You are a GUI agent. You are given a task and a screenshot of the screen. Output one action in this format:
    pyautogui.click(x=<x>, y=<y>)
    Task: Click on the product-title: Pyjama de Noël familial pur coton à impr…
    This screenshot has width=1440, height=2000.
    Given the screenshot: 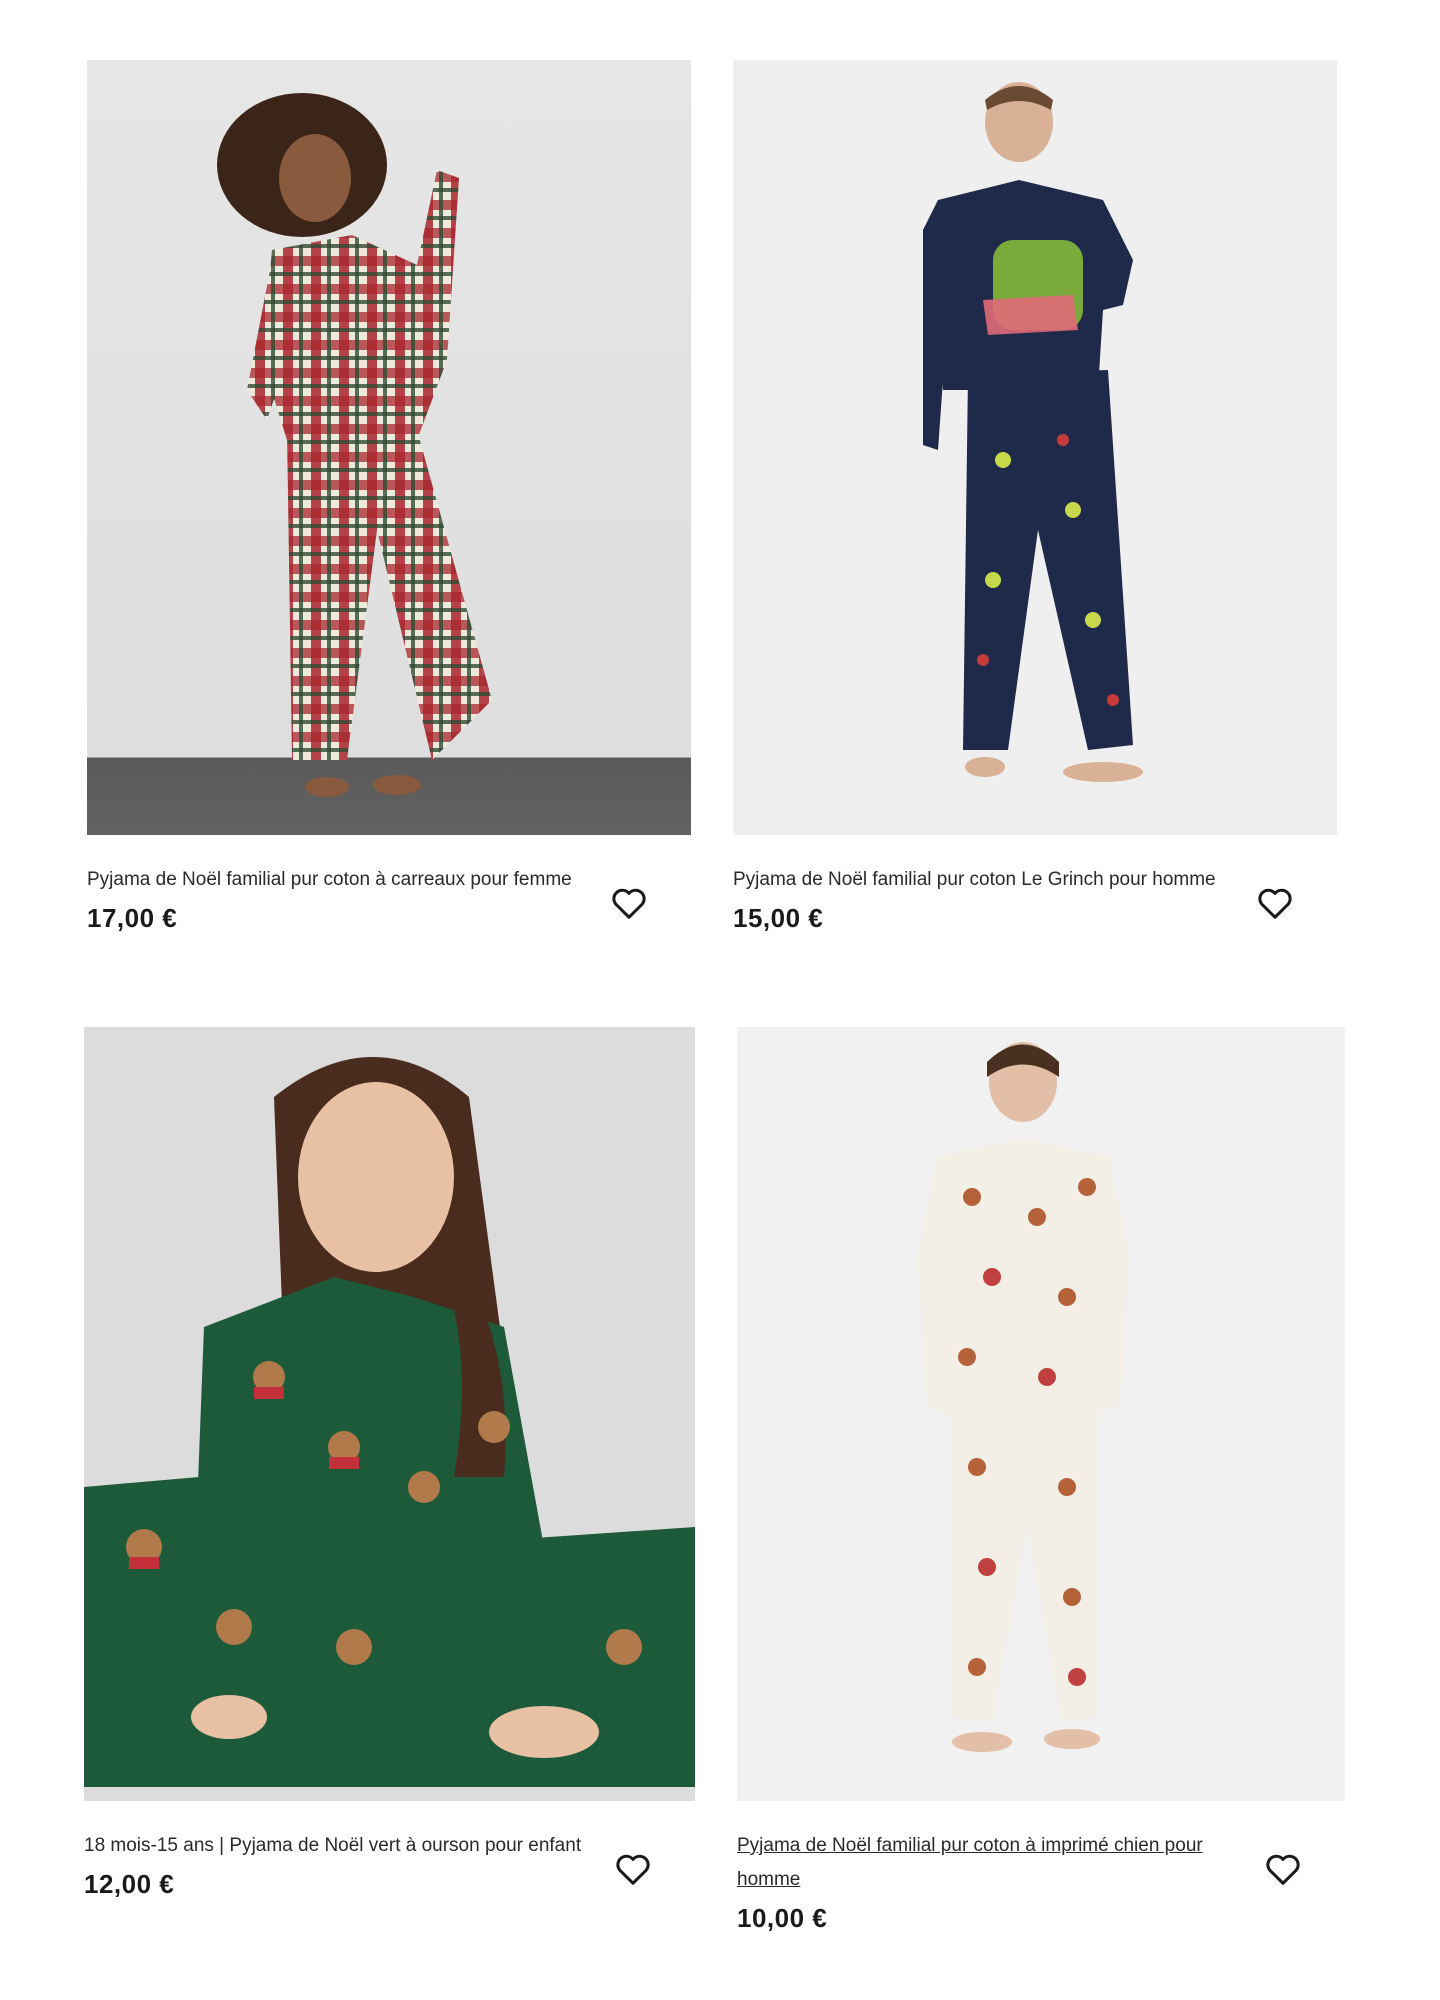 What is the action you would take?
    pyautogui.click(x=987, y=1863)
    